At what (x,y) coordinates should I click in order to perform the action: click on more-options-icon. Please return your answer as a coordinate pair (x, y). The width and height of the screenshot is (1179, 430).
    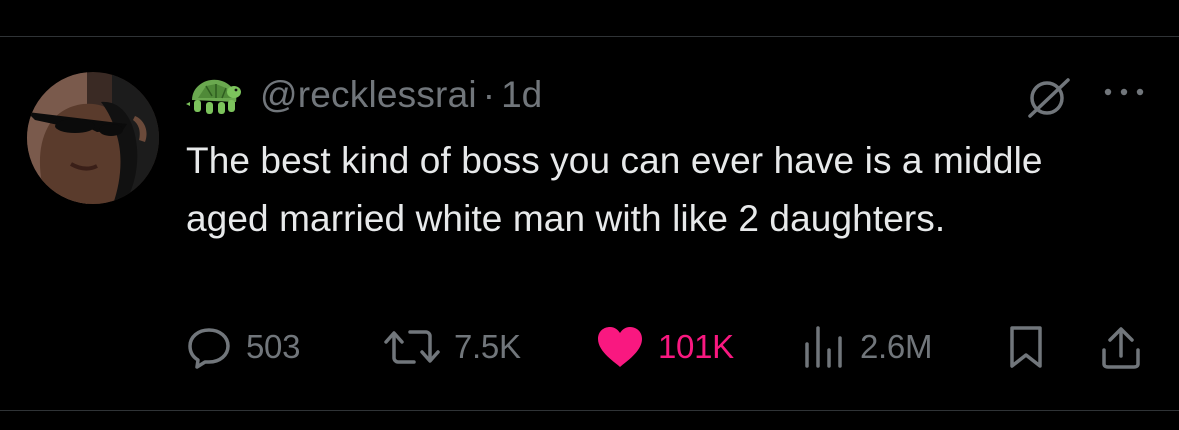
    Looking at the image, I should click on (1124, 92).